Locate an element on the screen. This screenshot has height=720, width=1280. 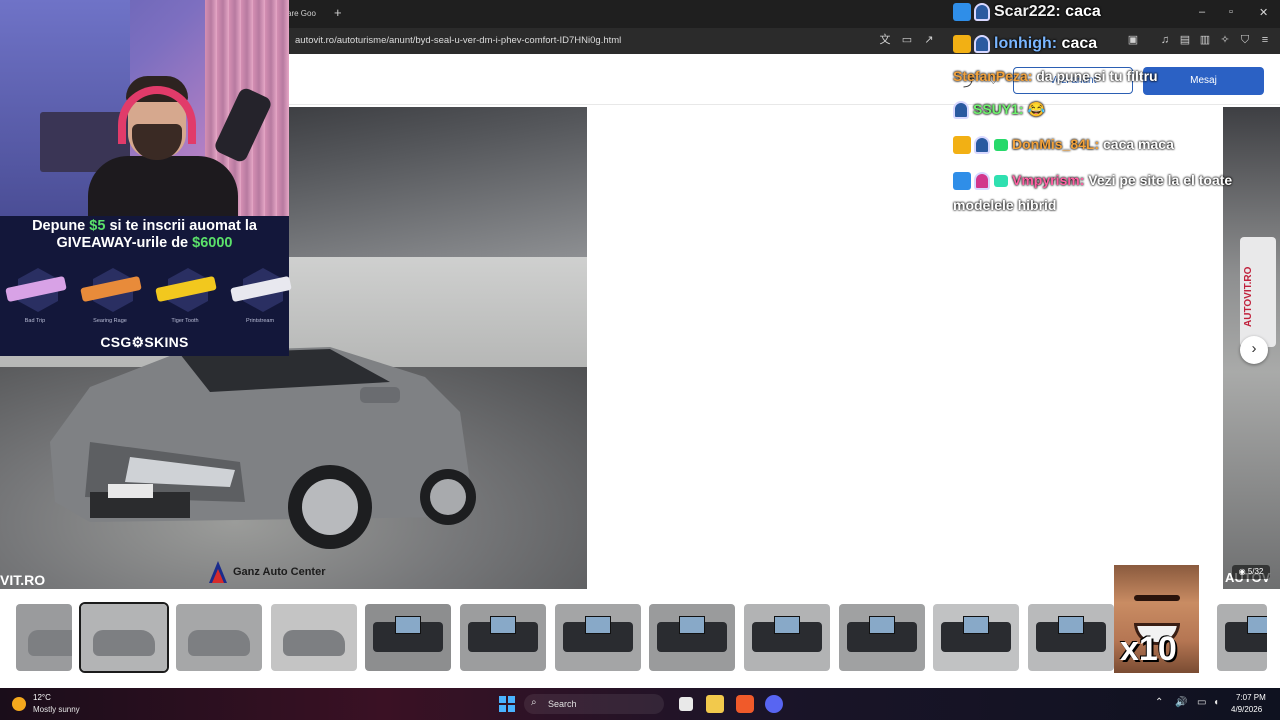
next-photo-button: › is located at coordinates (1254, 350).